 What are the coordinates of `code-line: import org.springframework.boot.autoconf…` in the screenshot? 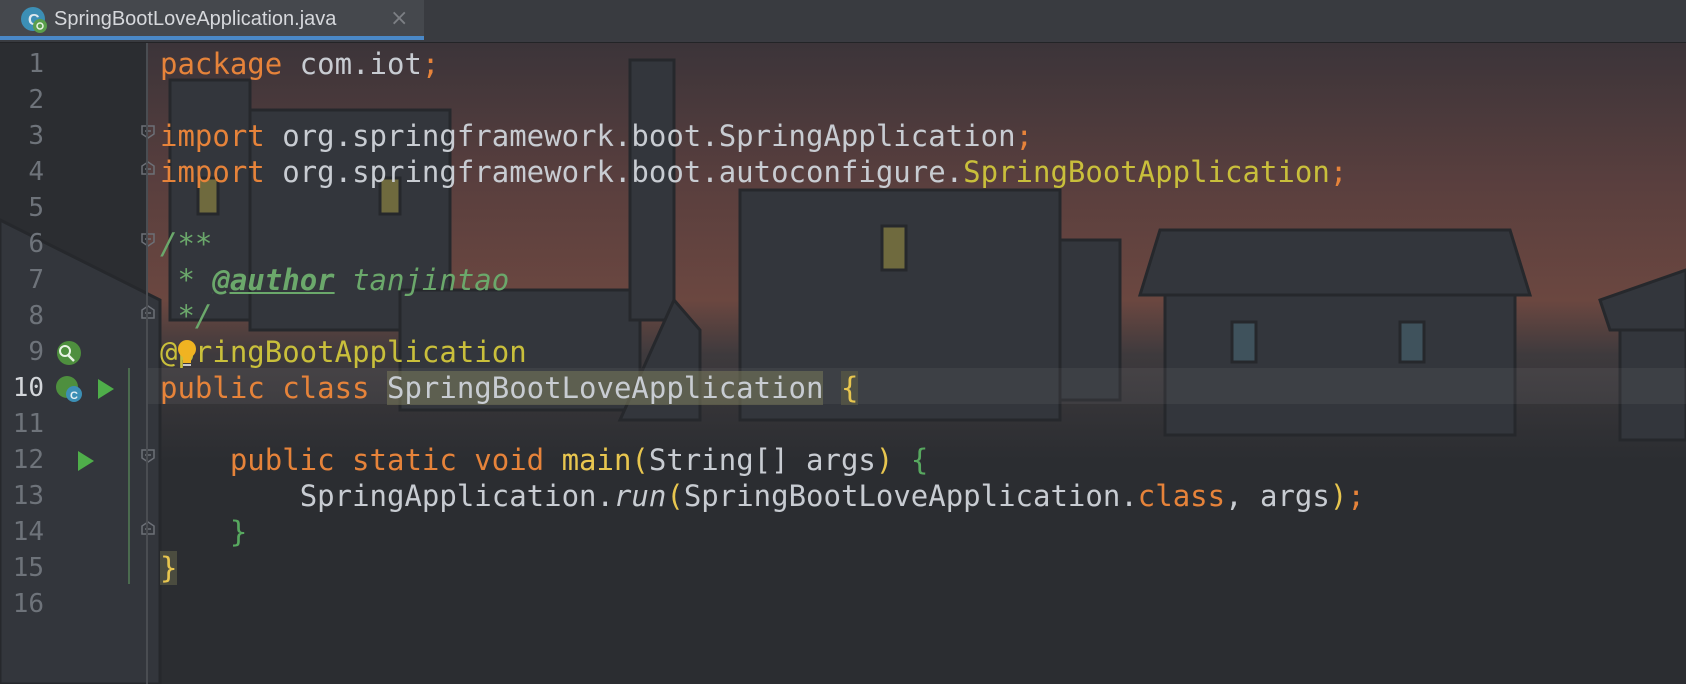 It's located at (754, 172).